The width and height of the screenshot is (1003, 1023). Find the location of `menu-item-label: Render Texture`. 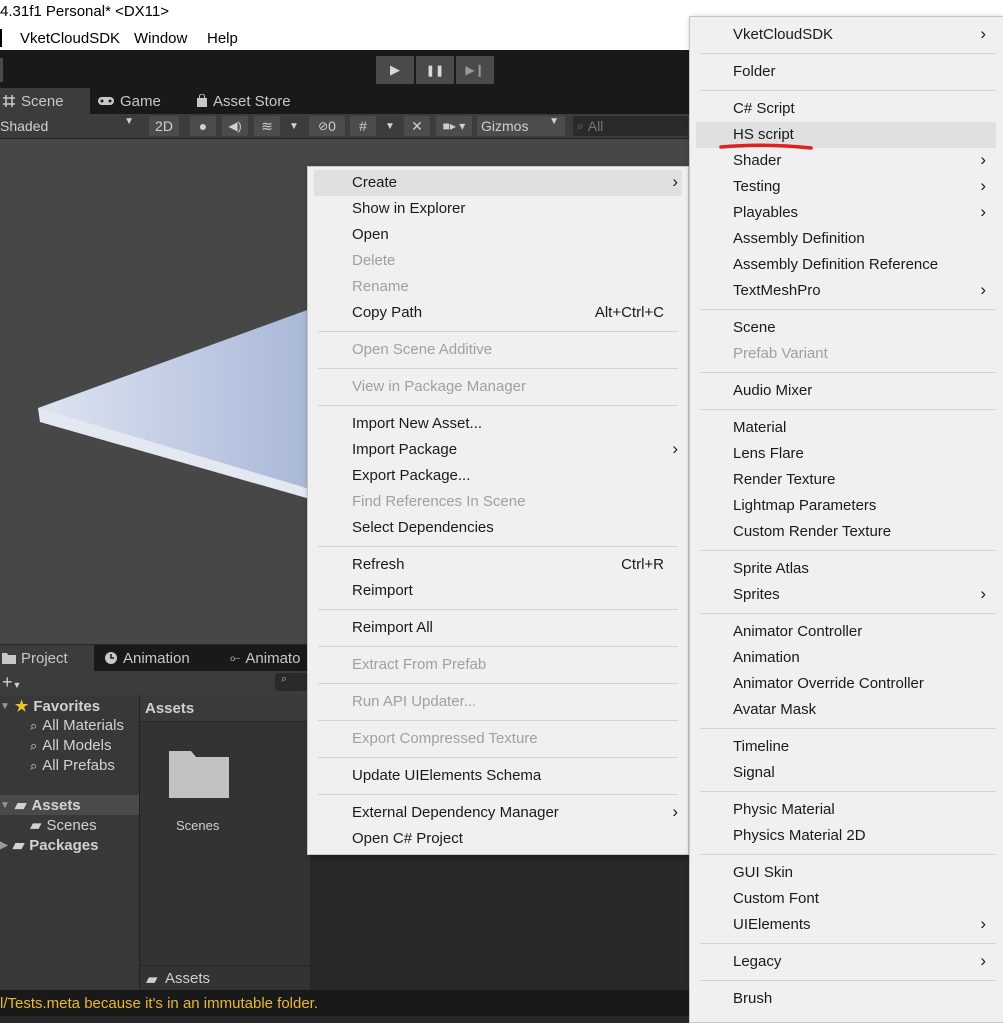

menu-item-label: Render Texture is located at coordinates (784, 479).